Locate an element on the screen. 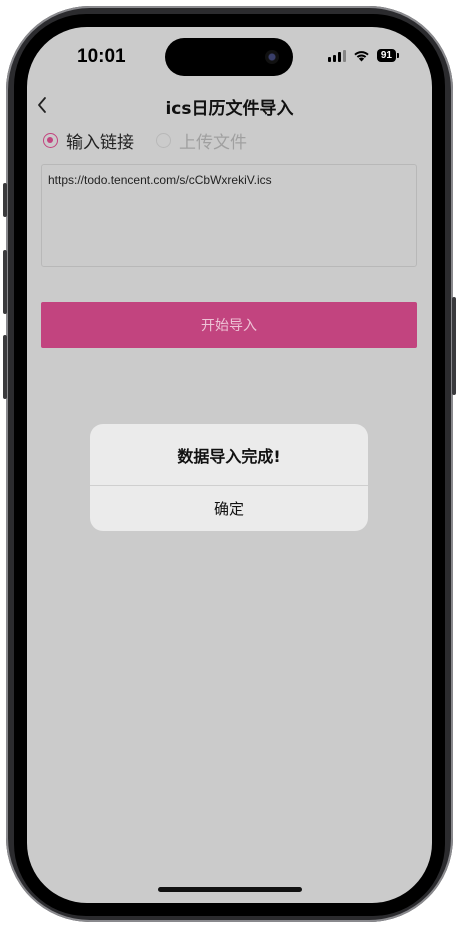  power-button is located at coordinates (454, 346).